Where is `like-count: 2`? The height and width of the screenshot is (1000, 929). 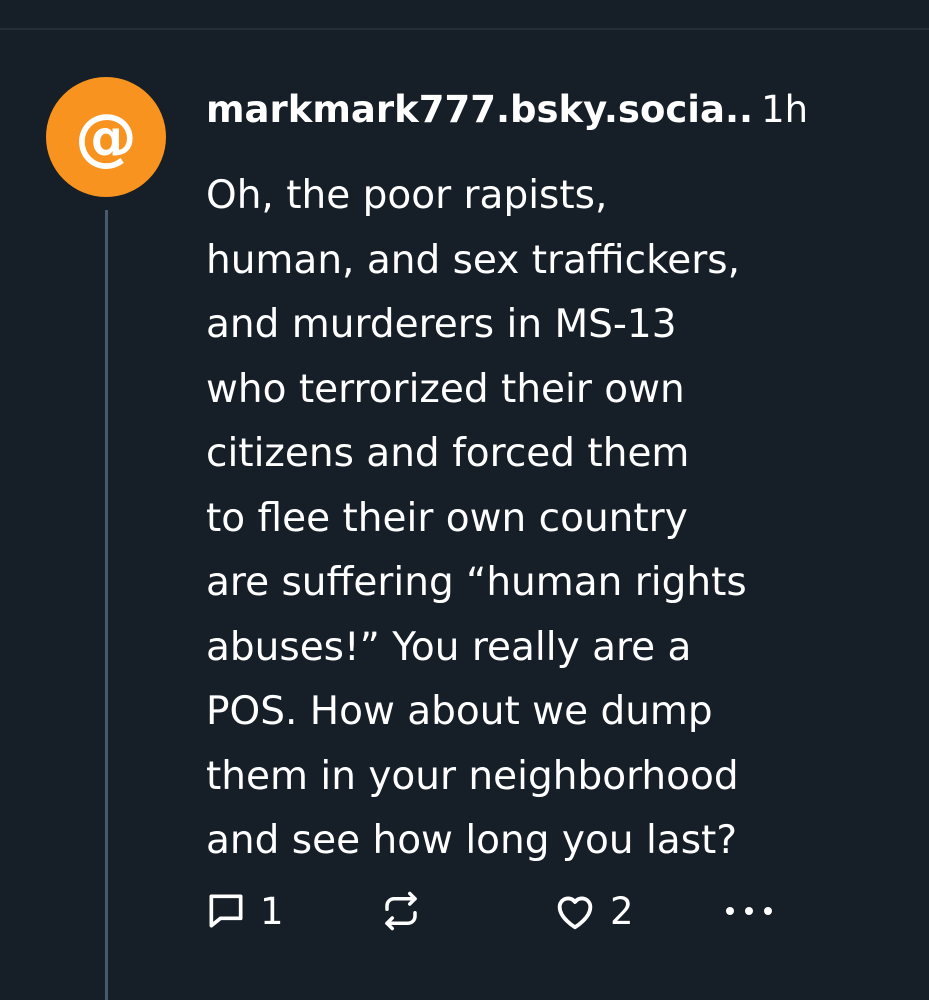
like-count: 2 is located at coordinates (622, 911).